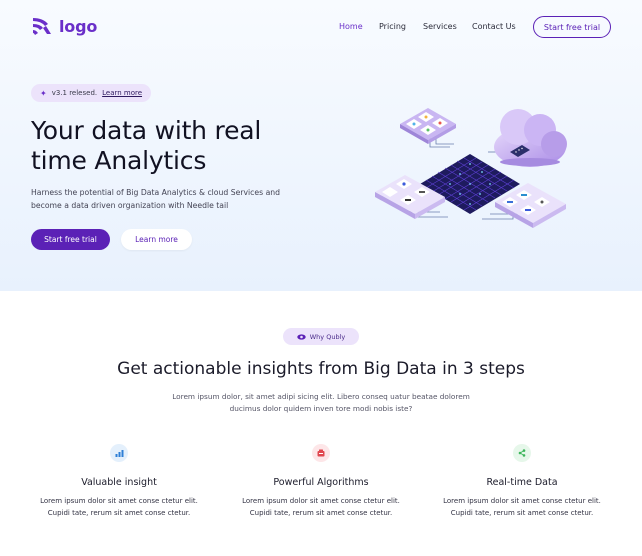  What do you see at coordinates (122, 93) in the screenshot?
I see `release-learn-more-link: Learn more` at bounding box center [122, 93].